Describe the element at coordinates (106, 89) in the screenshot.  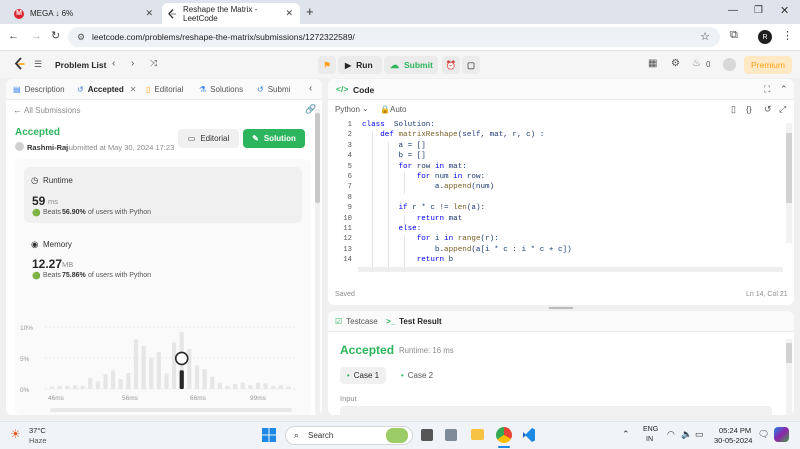
I see `tab-accepted: ↺ Accepted ✕` at that location.